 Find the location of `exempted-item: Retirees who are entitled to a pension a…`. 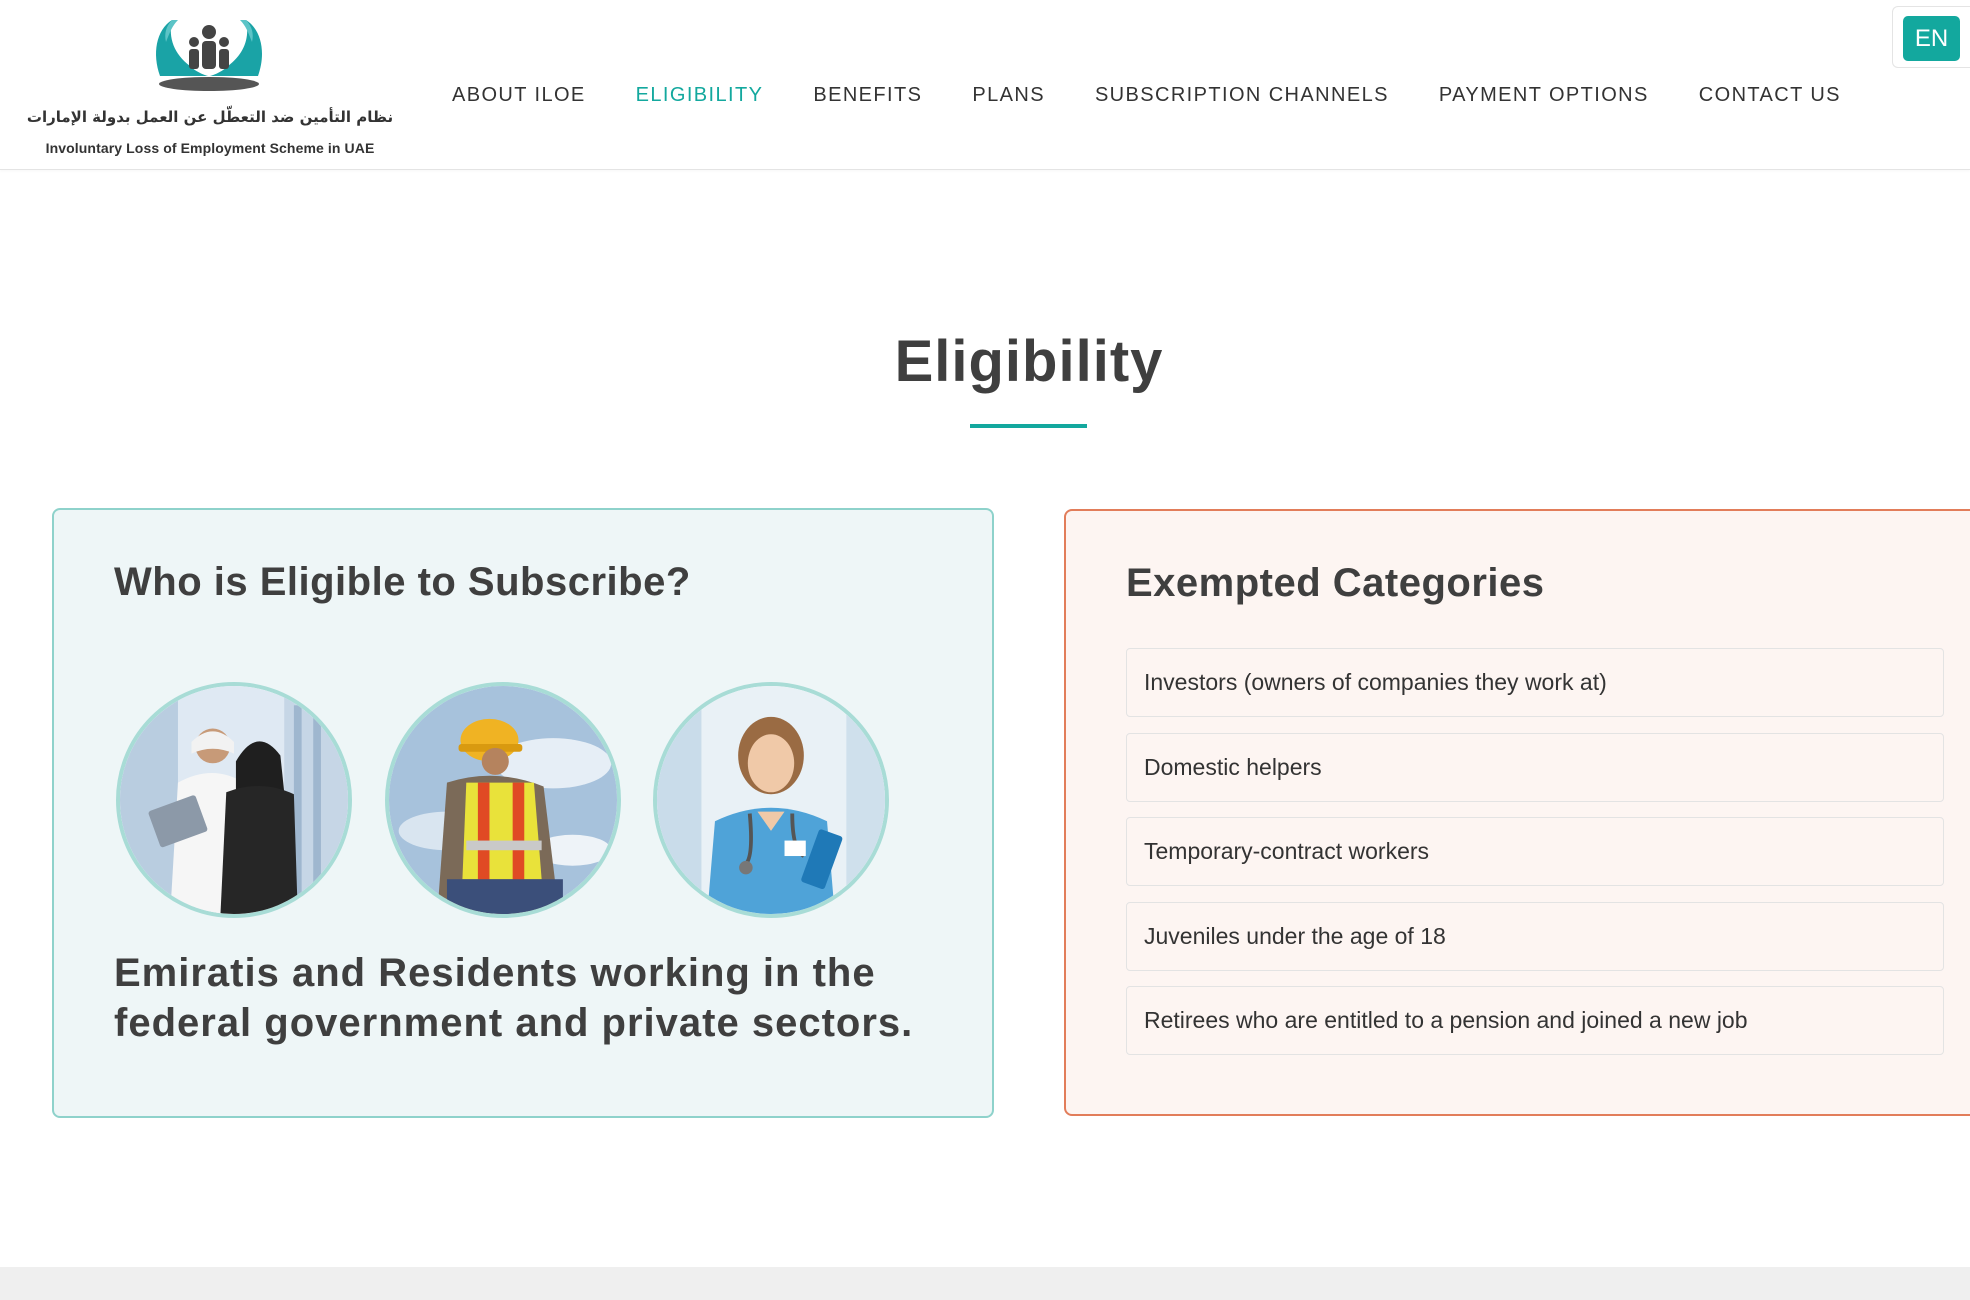

exempted-item: Retirees who are entitled to a pension a… is located at coordinates (1535, 1020).